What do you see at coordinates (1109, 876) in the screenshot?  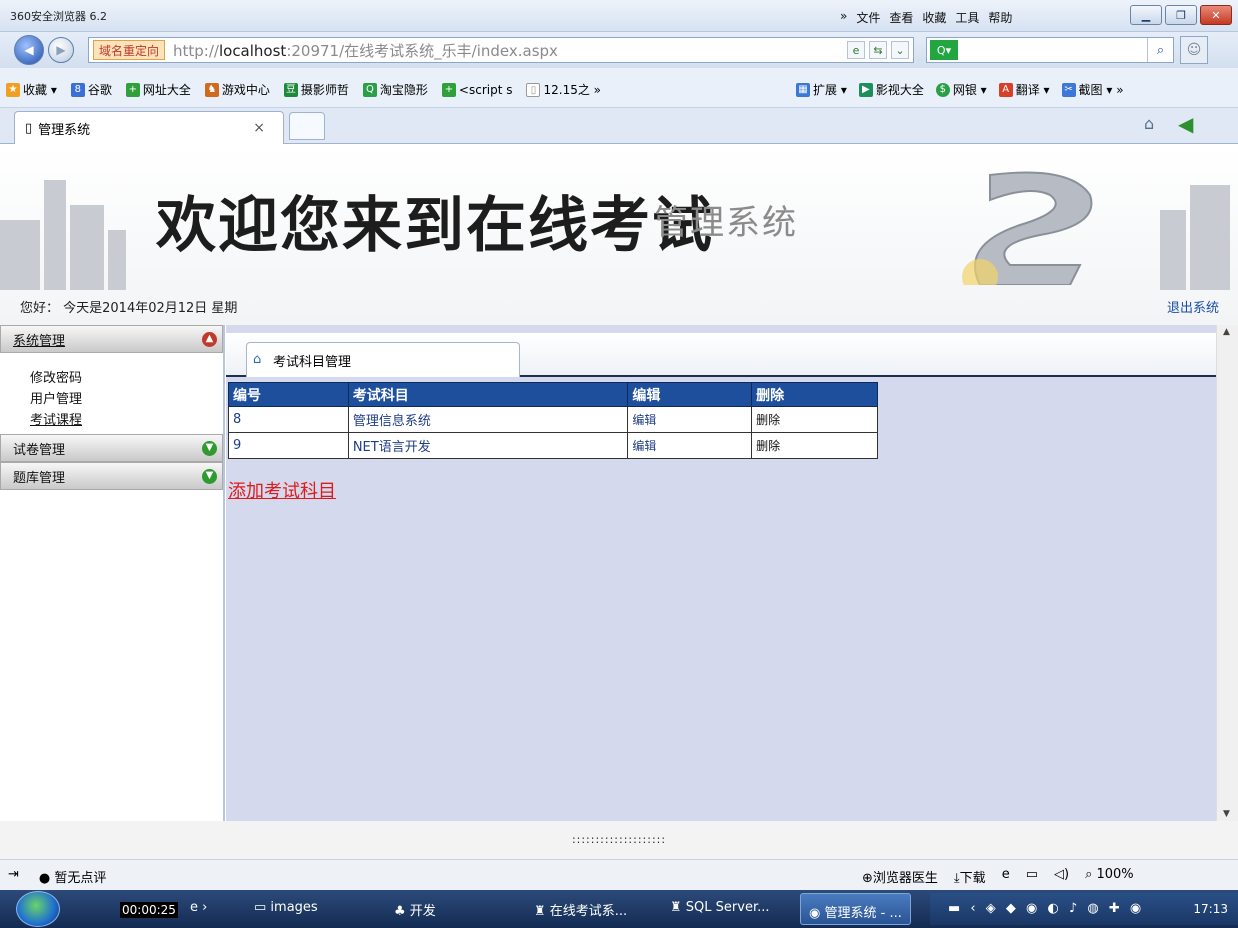 I see `zoom-control: ⌕ 100%` at bounding box center [1109, 876].